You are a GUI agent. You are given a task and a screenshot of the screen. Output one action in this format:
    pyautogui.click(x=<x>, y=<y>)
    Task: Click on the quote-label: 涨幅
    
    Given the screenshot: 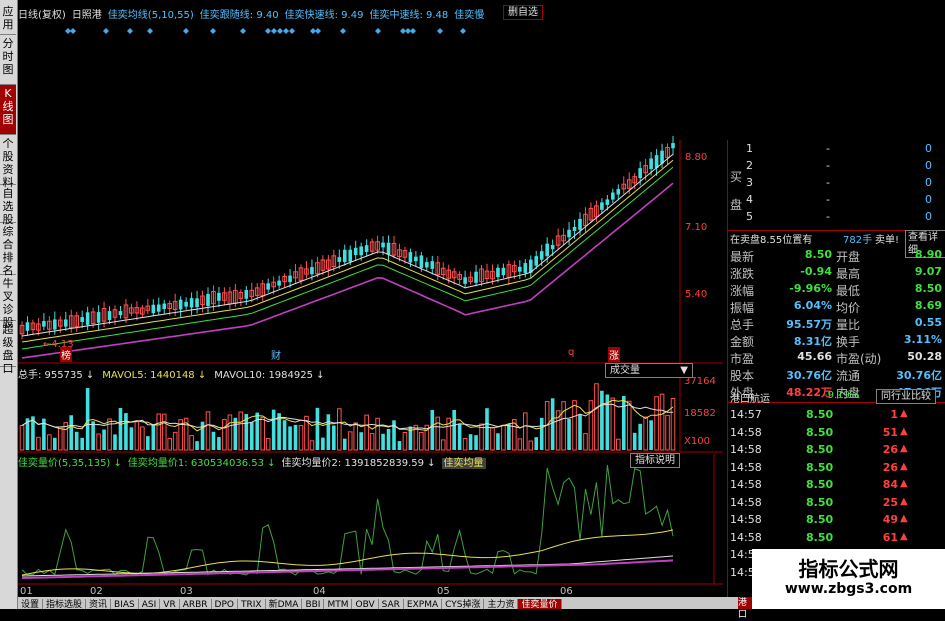 What is the action you would take?
    pyautogui.click(x=742, y=291)
    